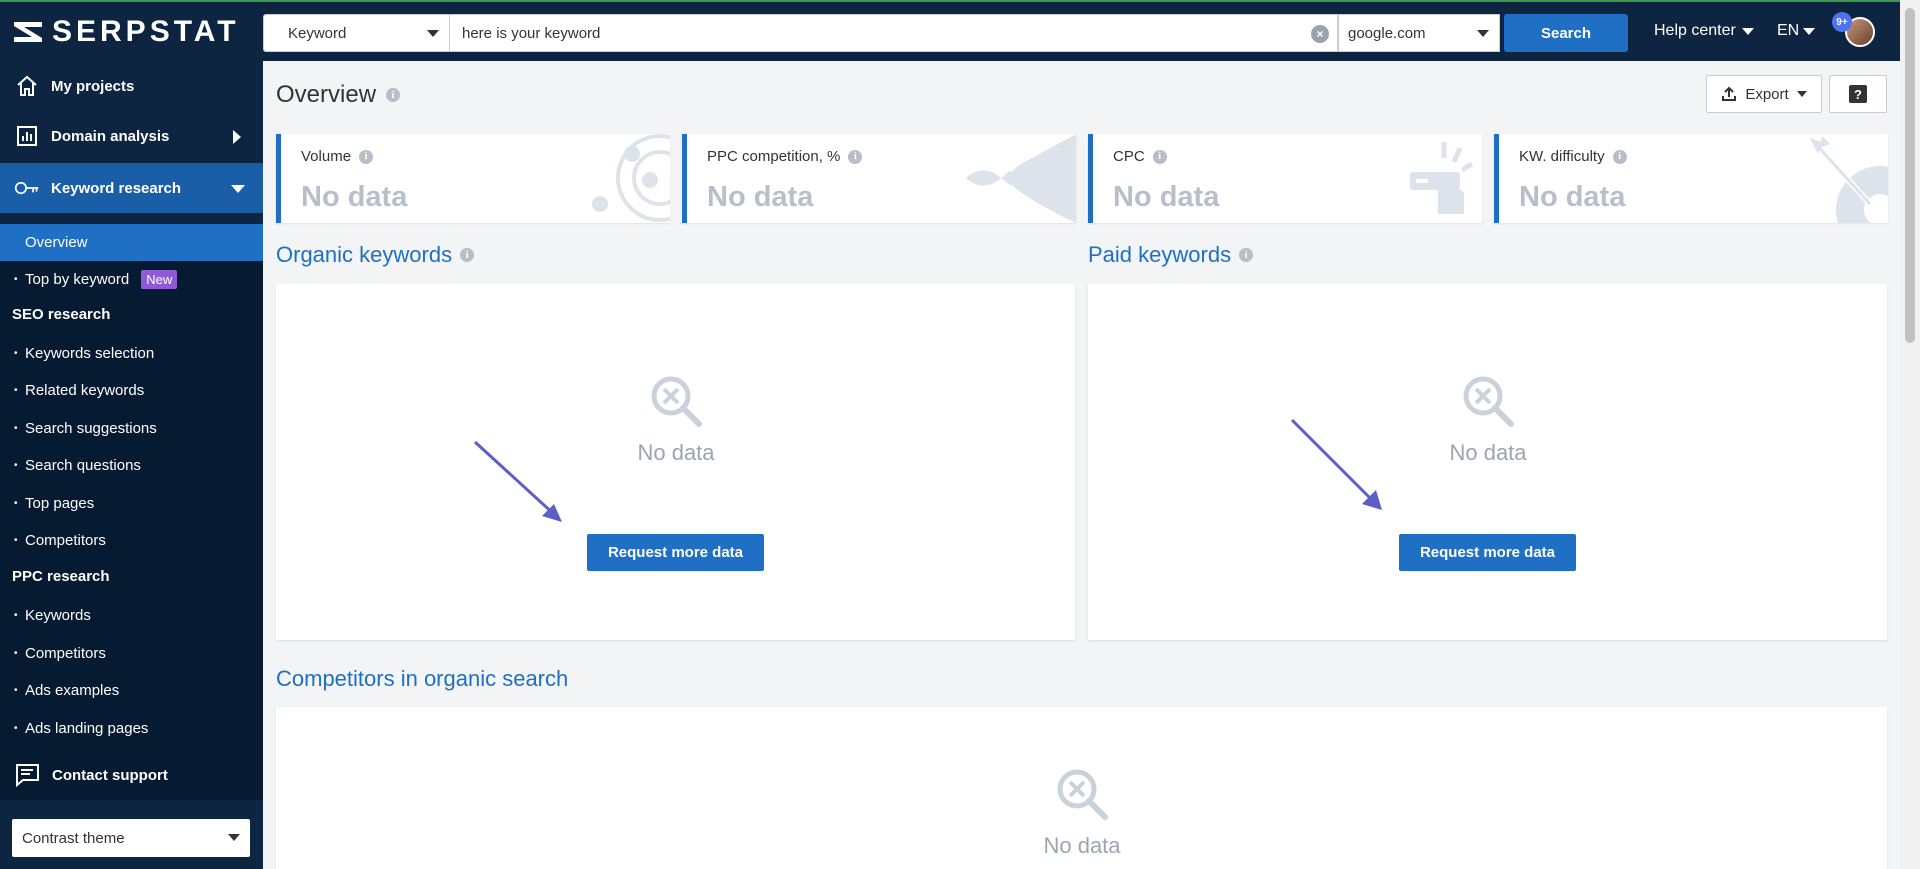 This screenshot has height=869, width=1920. What do you see at coordinates (1442, 178) in the screenshot?
I see `click-icon` at bounding box center [1442, 178].